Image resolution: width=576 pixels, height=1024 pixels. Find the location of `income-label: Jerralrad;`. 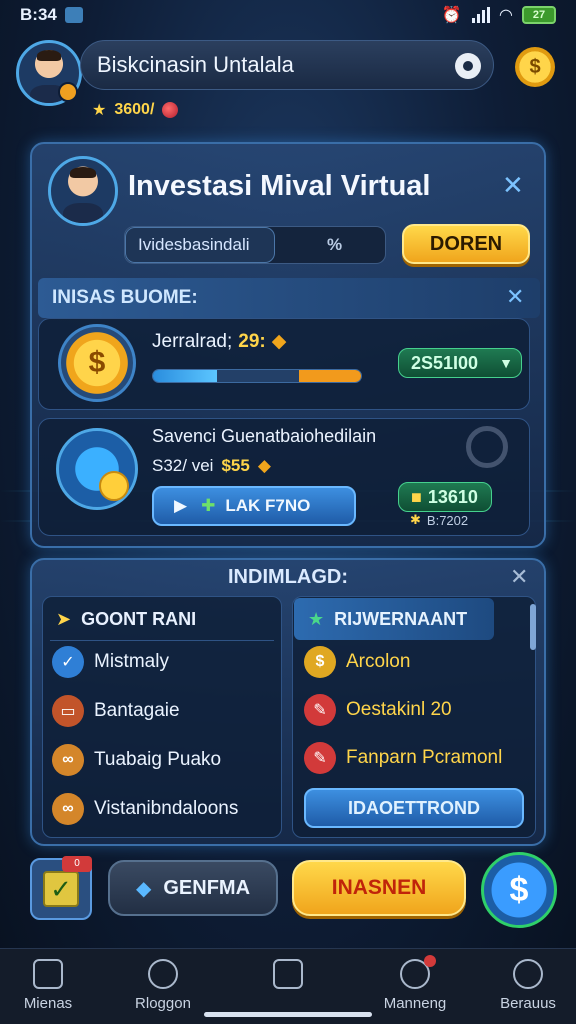

income-label: Jerralrad; is located at coordinates (192, 341).